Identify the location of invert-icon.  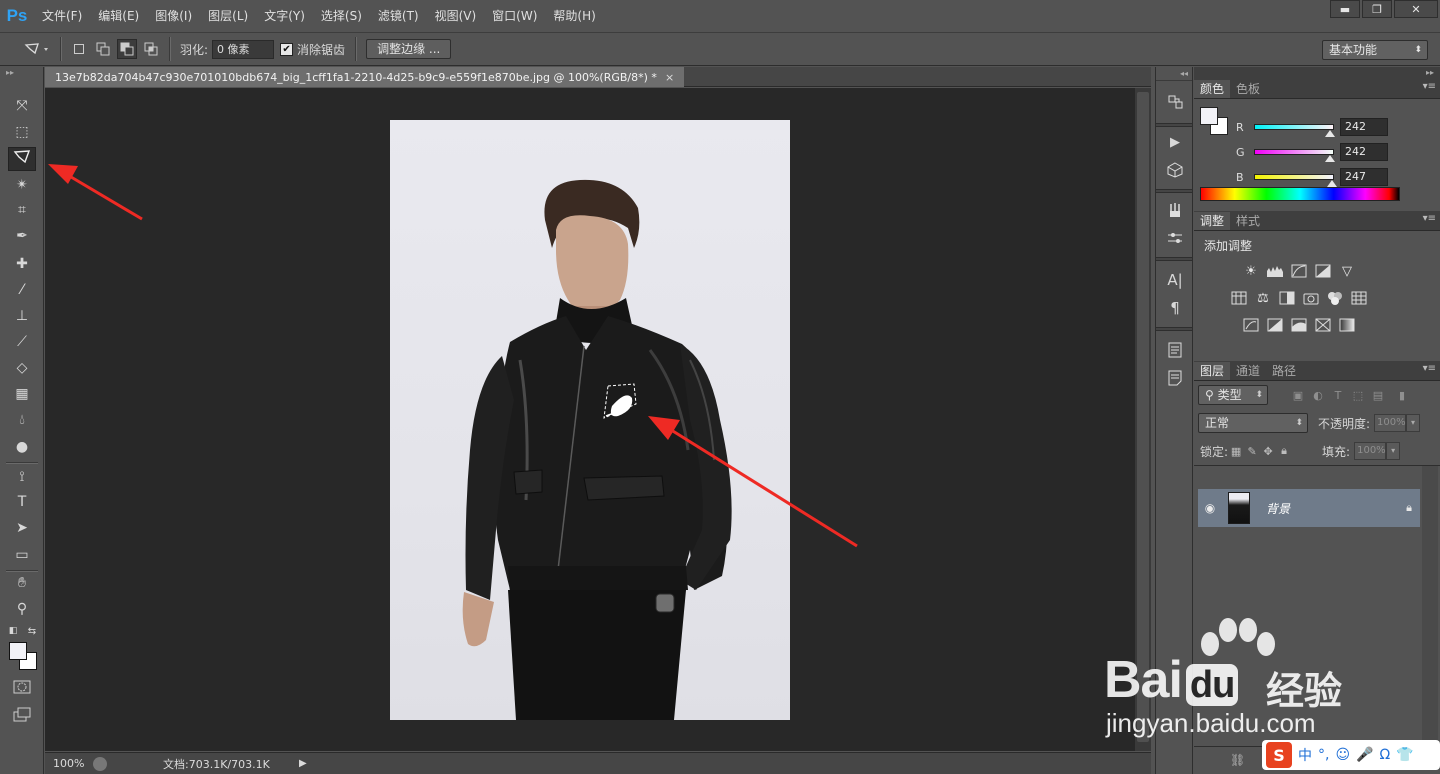
(1251, 325).